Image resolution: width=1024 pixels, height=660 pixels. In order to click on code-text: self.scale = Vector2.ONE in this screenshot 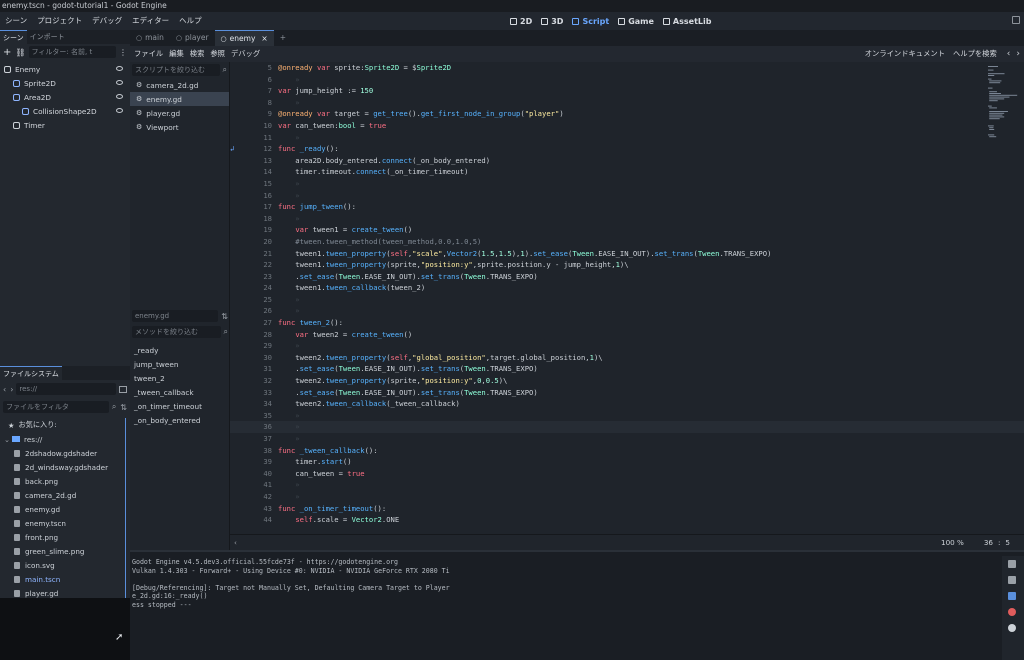, I will do `click(347, 520)`.